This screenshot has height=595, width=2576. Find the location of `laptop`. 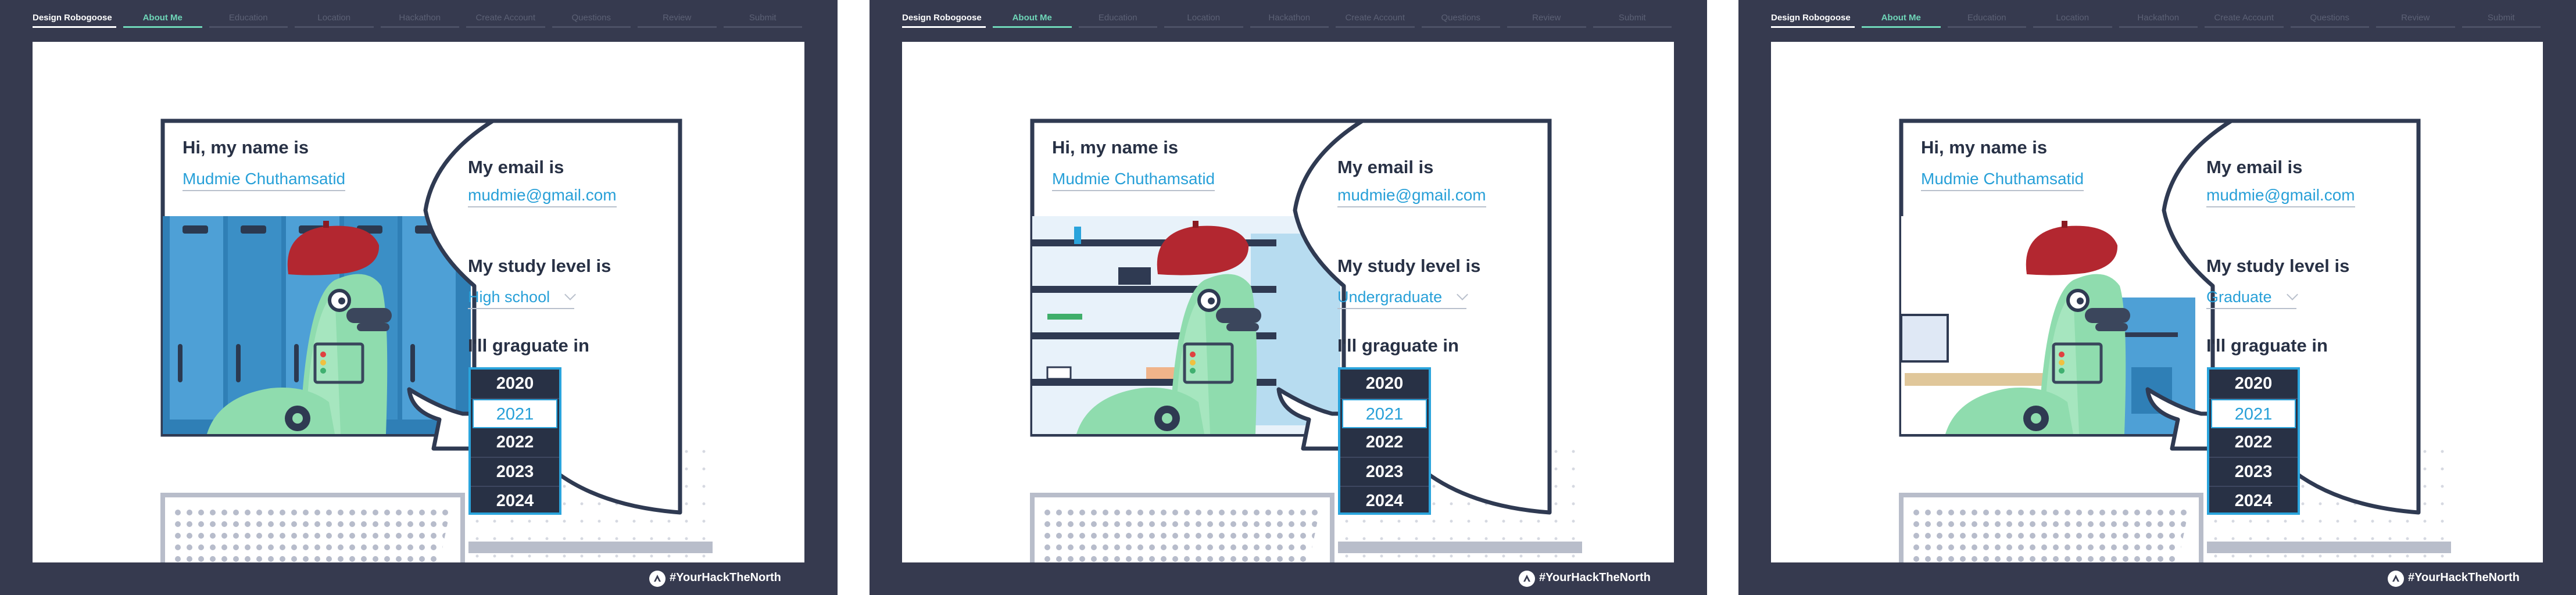

laptop is located at coordinates (1135, 276).